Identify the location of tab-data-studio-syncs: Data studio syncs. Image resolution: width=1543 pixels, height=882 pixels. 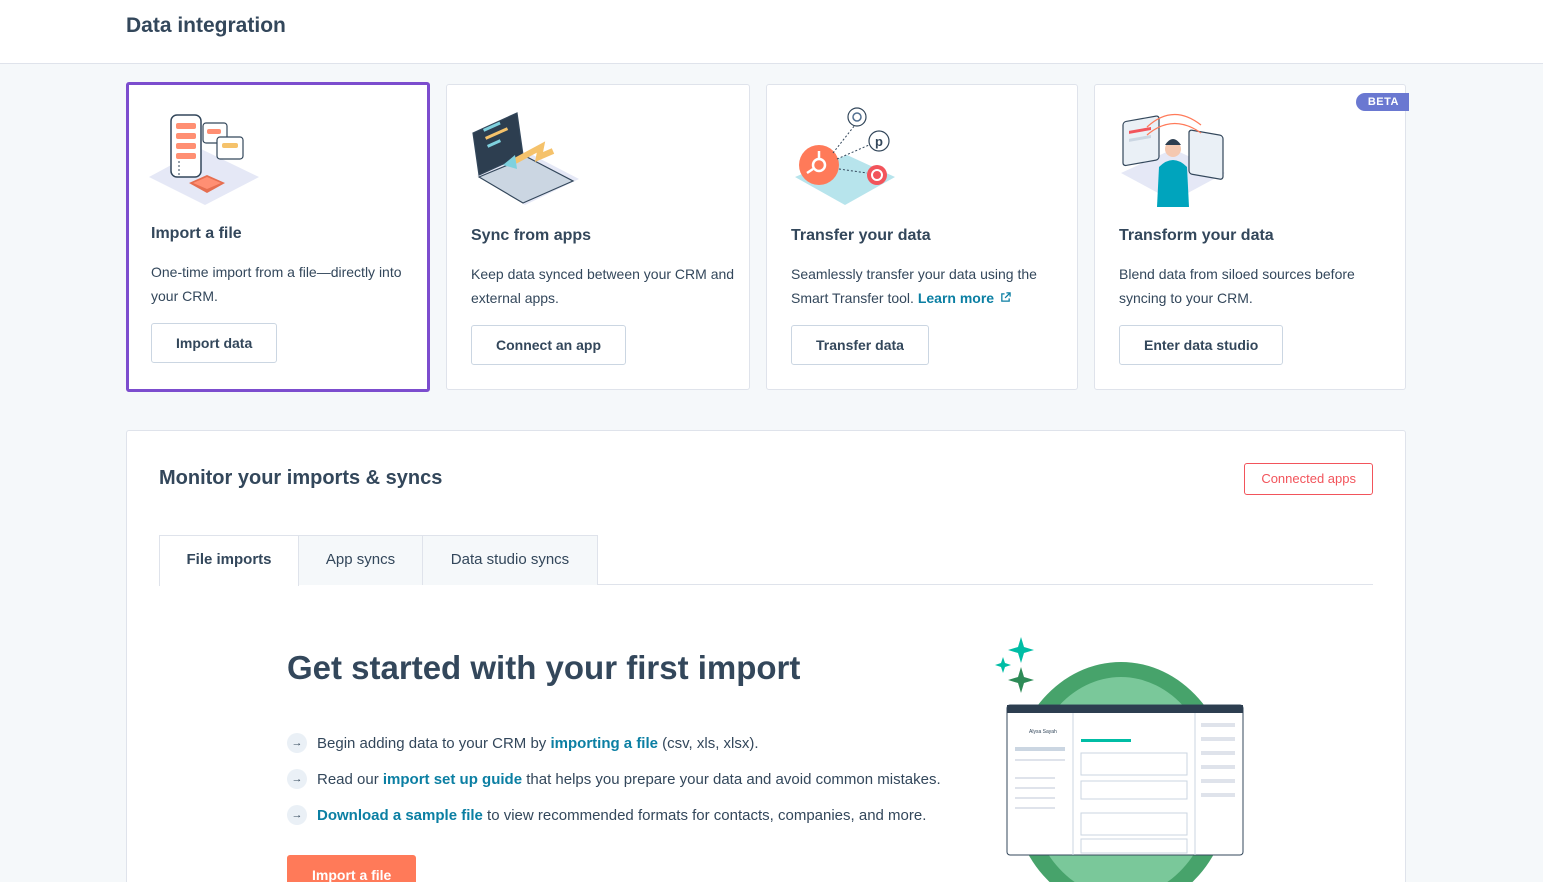
(510, 560).